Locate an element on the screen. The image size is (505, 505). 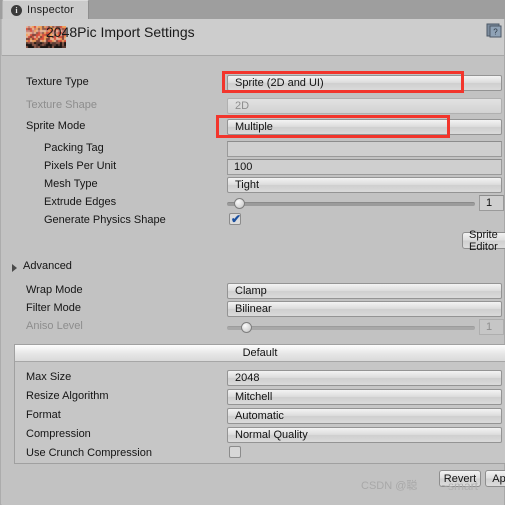
checkmark-icon: ✔ is located at coordinates (236, 219).